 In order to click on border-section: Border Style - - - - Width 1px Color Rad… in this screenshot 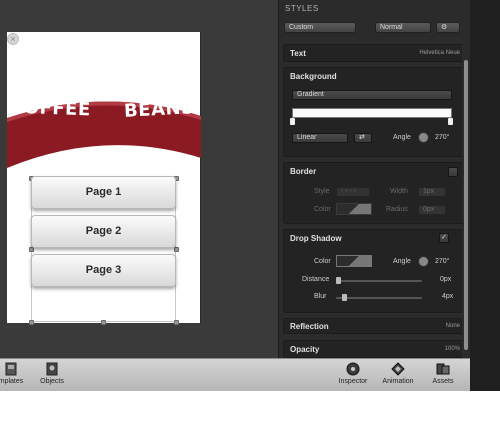, I will do `click(375, 193)`.